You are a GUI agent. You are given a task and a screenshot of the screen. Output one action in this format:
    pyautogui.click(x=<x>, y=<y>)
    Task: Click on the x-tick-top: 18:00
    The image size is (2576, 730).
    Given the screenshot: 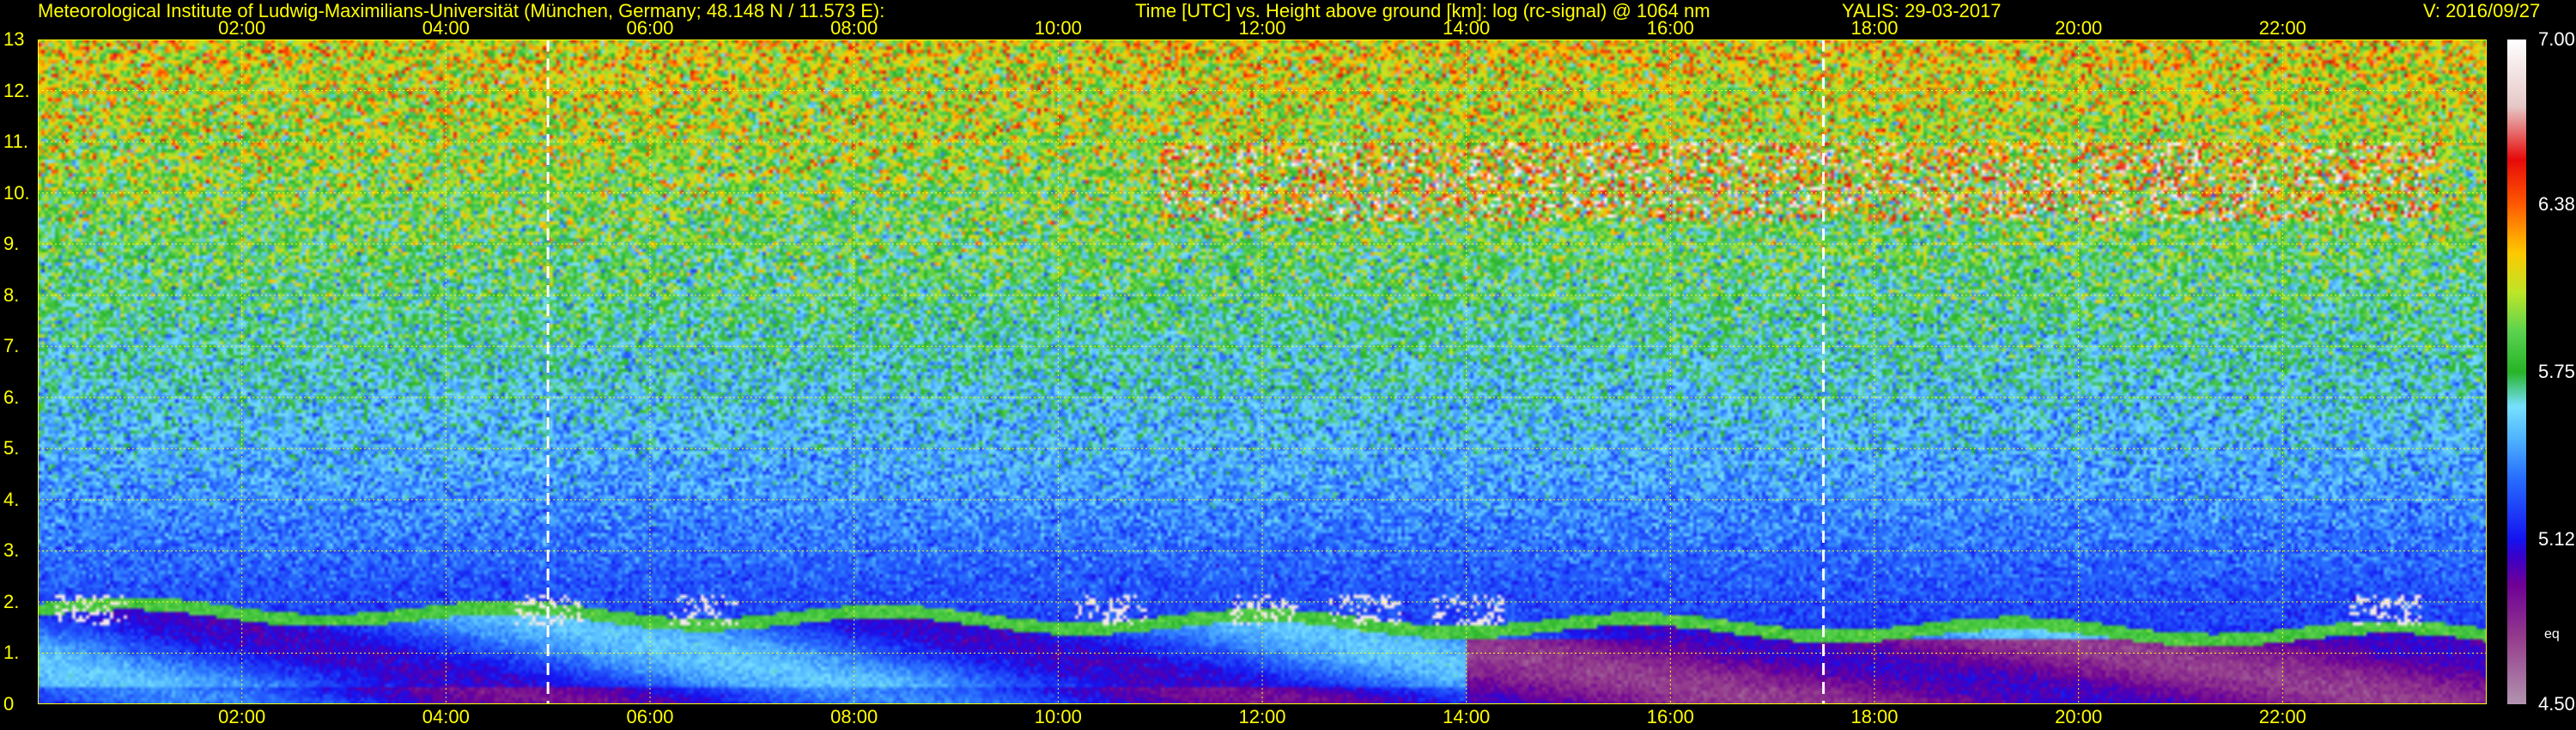 What is the action you would take?
    pyautogui.click(x=1874, y=28)
    